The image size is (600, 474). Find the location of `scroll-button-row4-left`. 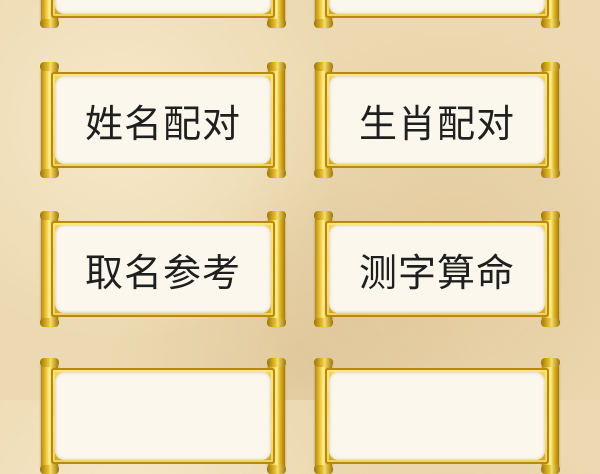

scroll-button-row4-left is located at coordinates (163, 416).